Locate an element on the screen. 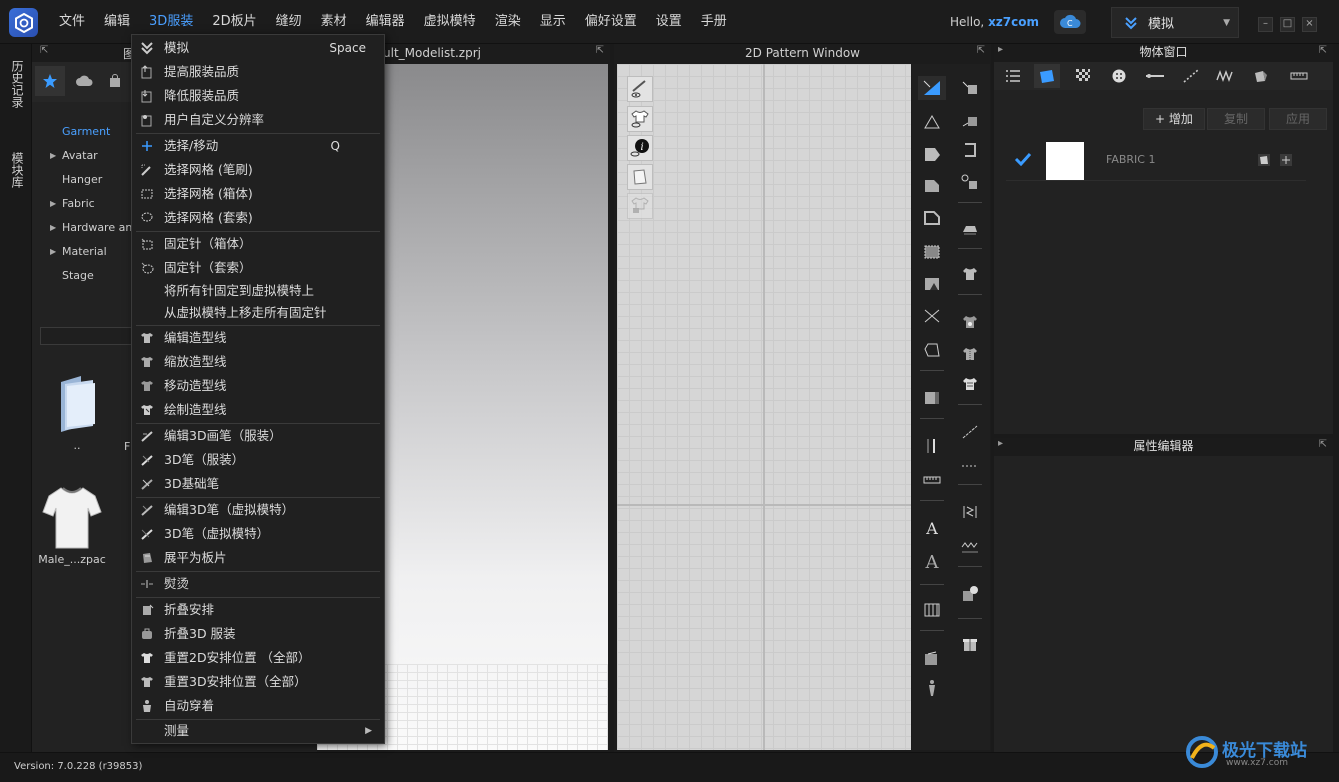 This screenshot has height=782, width=1339. tab-modules: 模块库 is located at coordinates (16, 170).